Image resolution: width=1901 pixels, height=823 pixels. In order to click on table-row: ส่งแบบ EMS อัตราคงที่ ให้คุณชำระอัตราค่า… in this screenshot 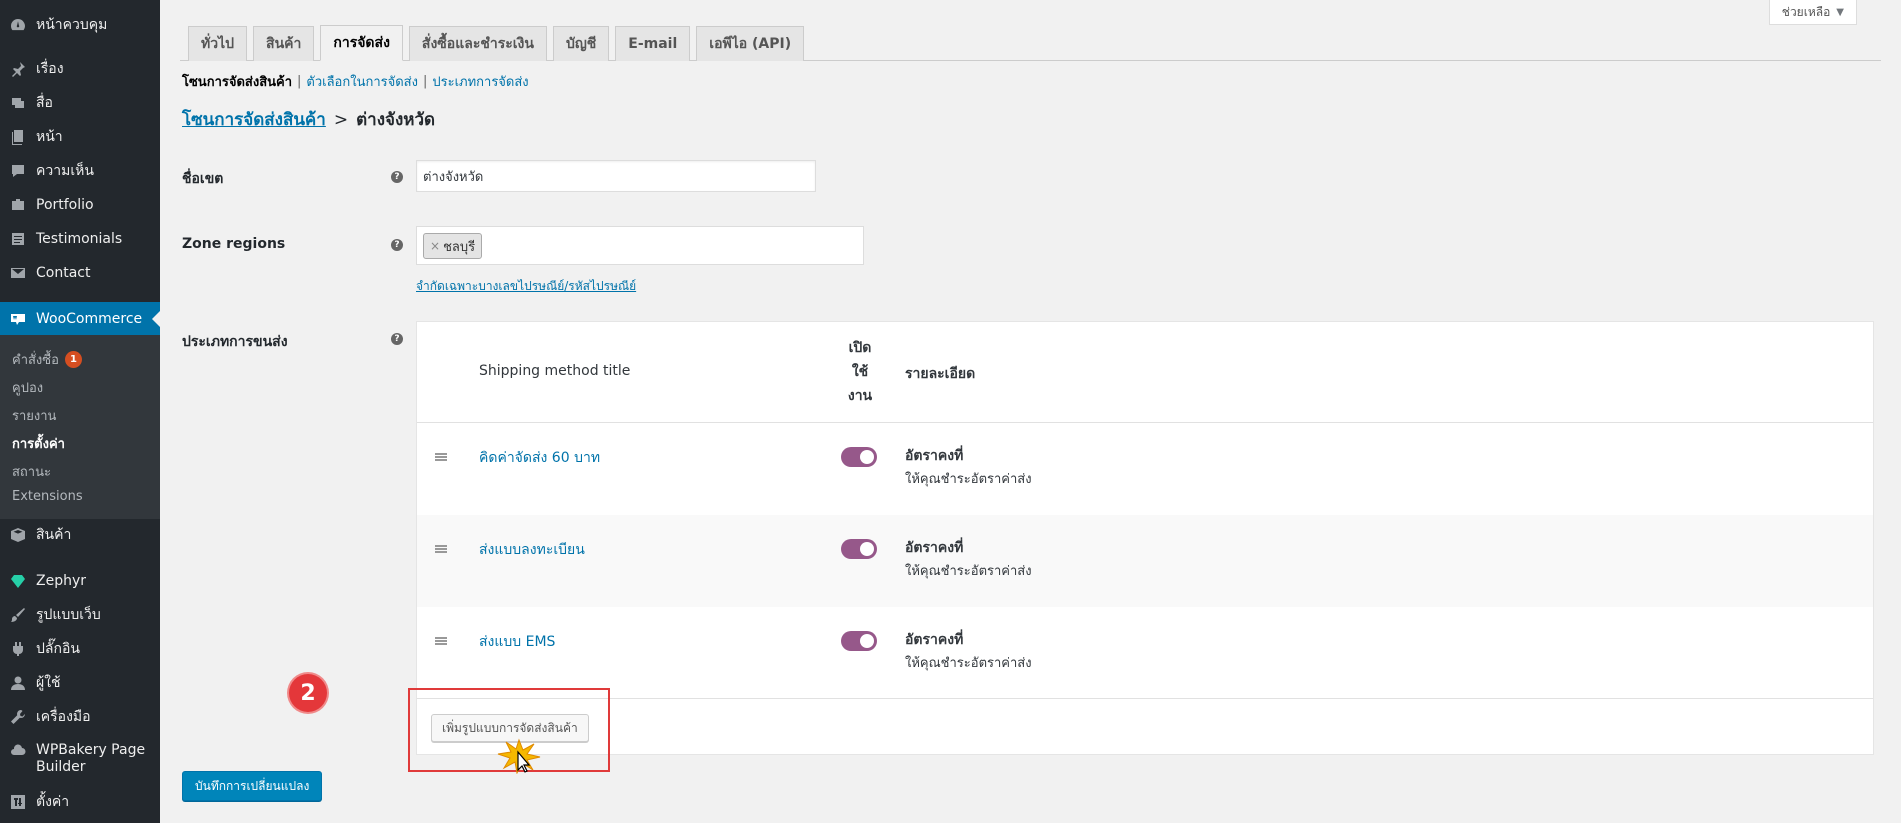, I will do `click(1145, 653)`.